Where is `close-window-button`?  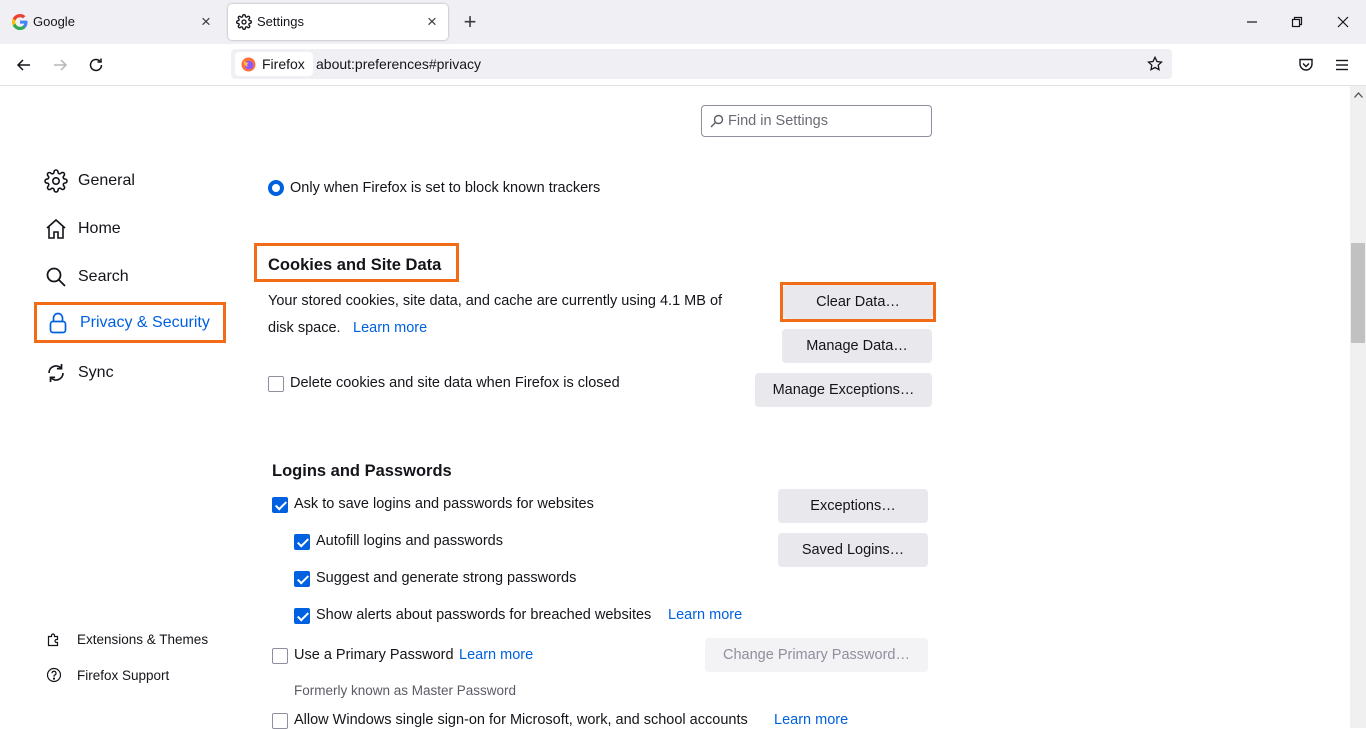 close-window-button is located at coordinates (1343, 22).